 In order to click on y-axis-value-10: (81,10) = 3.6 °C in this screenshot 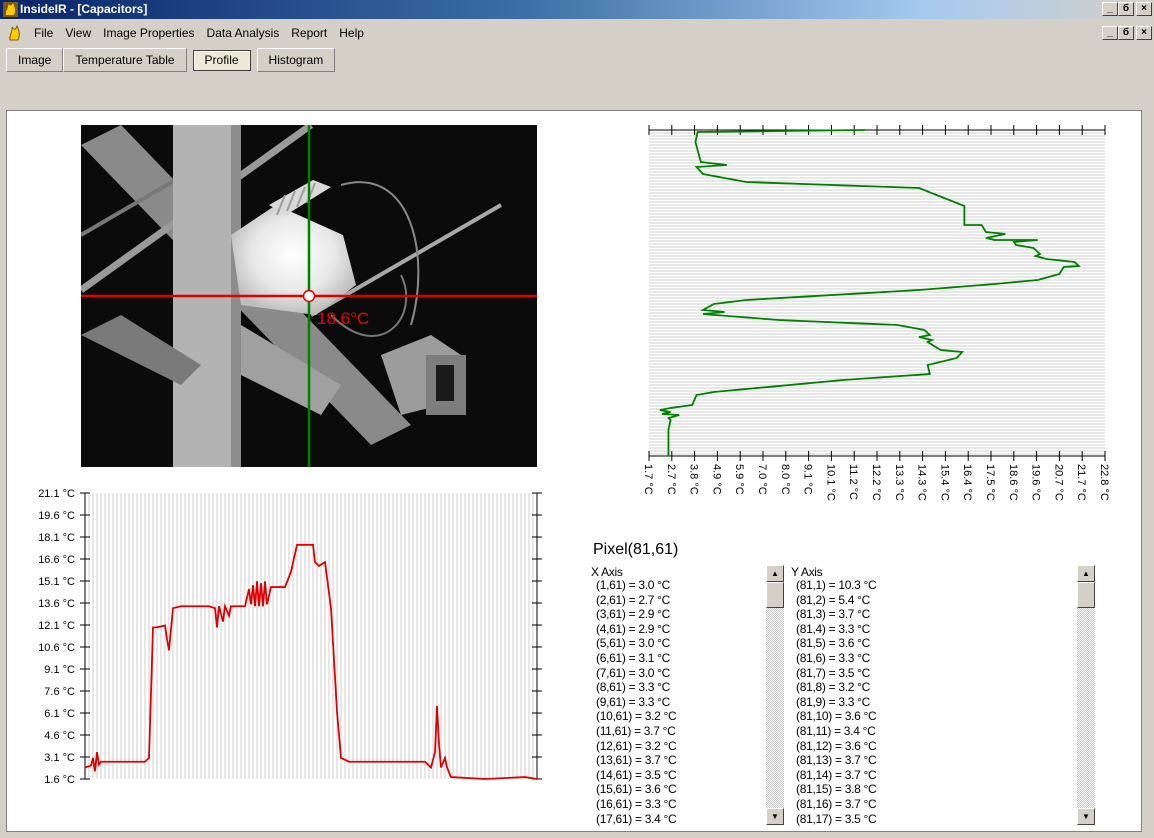, I will do `click(836, 716)`.